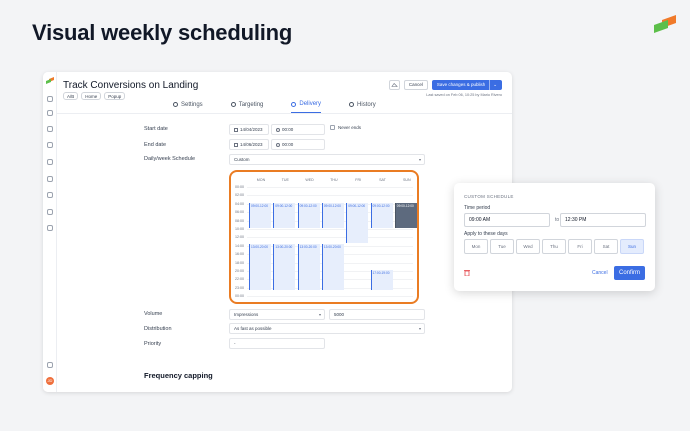  What do you see at coordinates (50, 113) in the screenshot?
I see `chart-icon` at bounding box center [50, 113].